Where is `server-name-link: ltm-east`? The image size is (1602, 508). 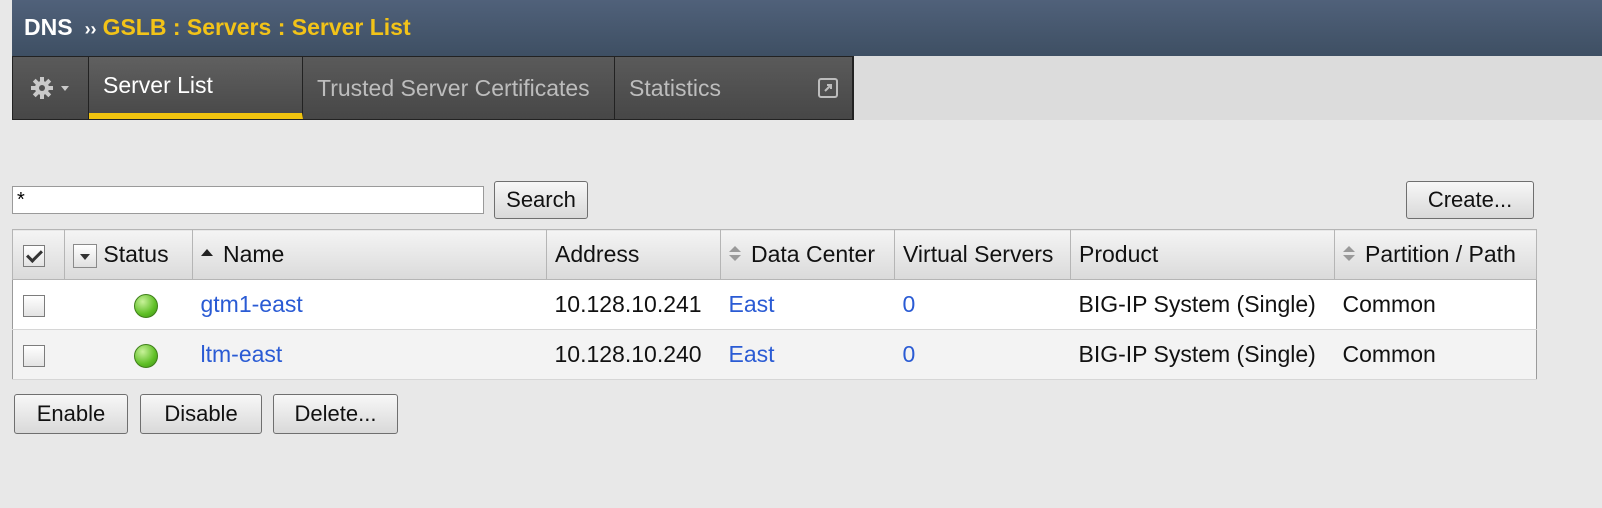
server-name-link: ltm-east is located at coordinates (242, 354).